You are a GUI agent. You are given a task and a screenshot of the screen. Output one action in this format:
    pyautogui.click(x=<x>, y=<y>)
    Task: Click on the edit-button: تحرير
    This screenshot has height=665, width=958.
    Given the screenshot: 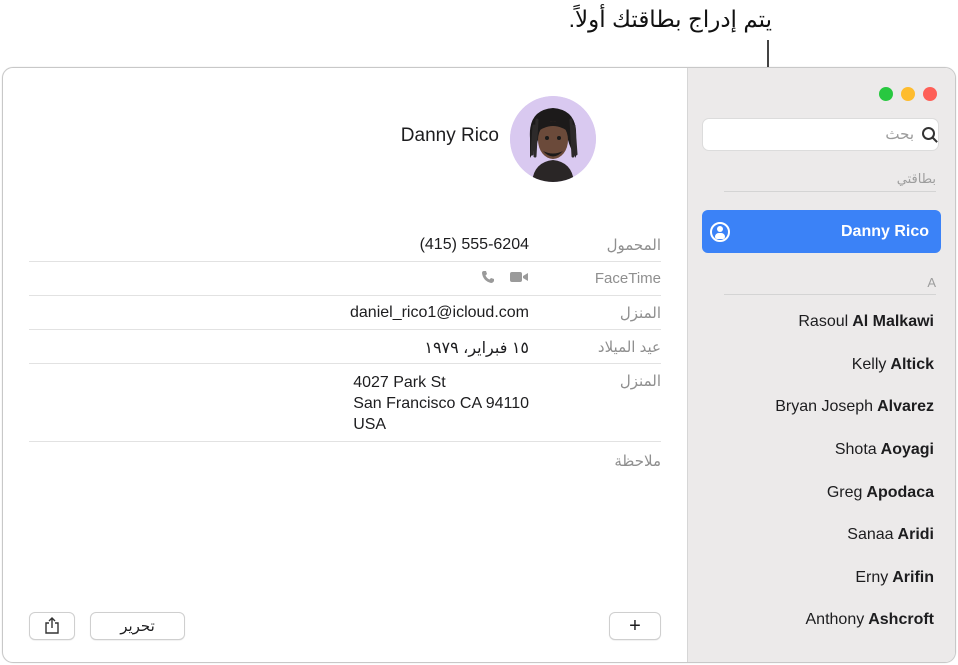 What is the action you would take?
    pyautogui.click(x=137, y=626)
    